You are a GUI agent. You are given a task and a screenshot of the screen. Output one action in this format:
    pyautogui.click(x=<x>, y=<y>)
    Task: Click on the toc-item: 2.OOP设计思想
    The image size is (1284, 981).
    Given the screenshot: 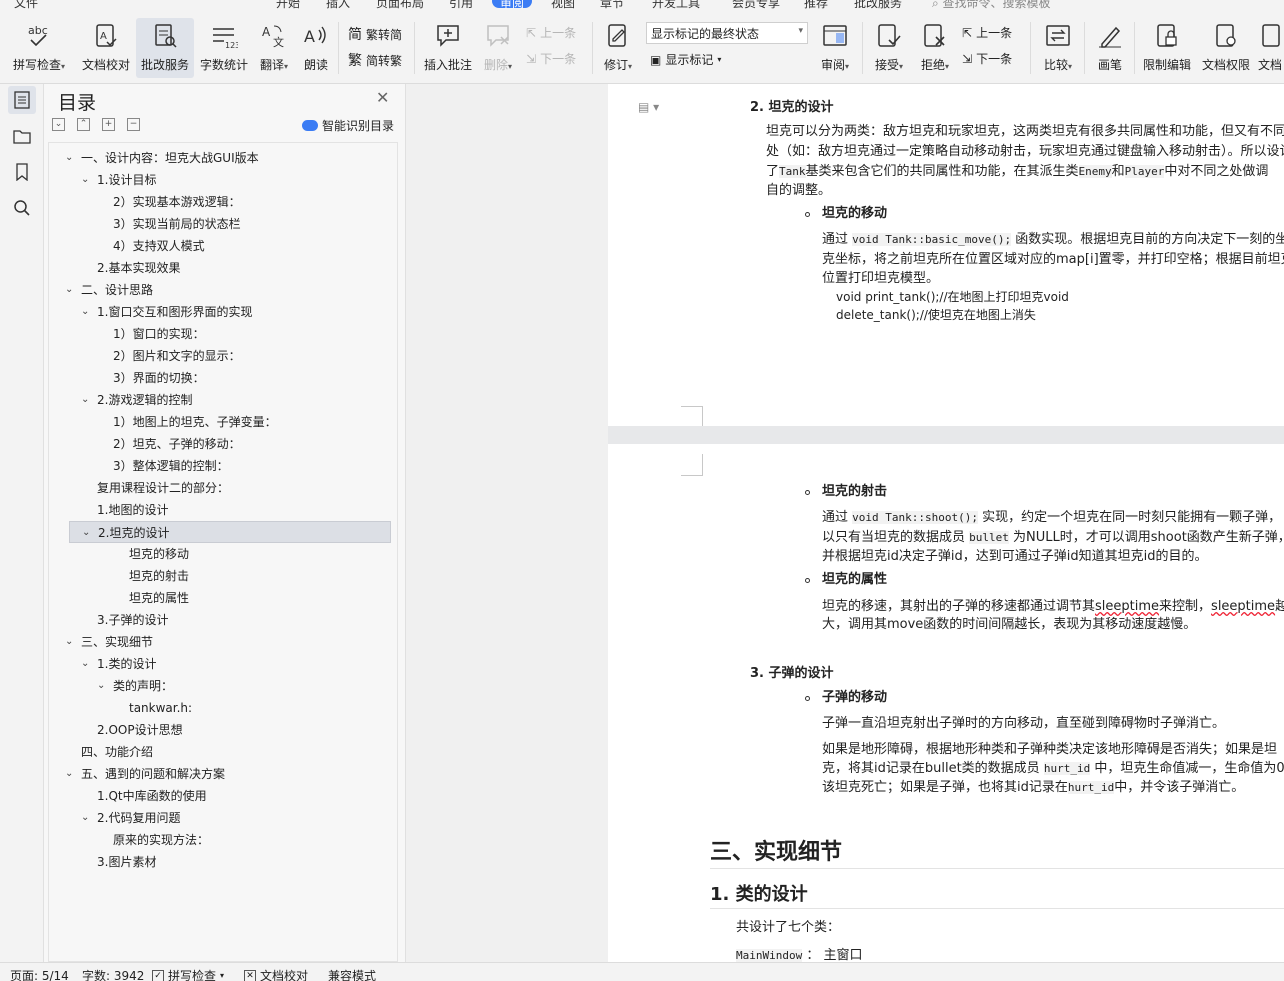 What is the action you would take?
    pyautogui.click(x=230, y=730)
    